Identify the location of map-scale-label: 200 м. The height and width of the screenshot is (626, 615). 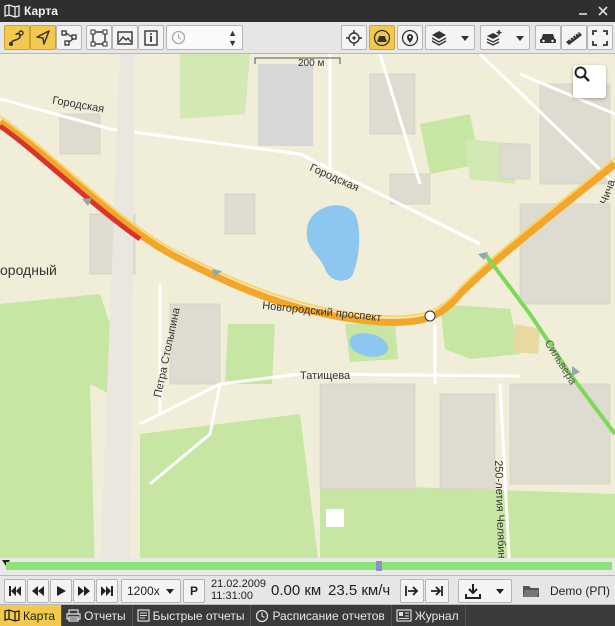
(311, 63).